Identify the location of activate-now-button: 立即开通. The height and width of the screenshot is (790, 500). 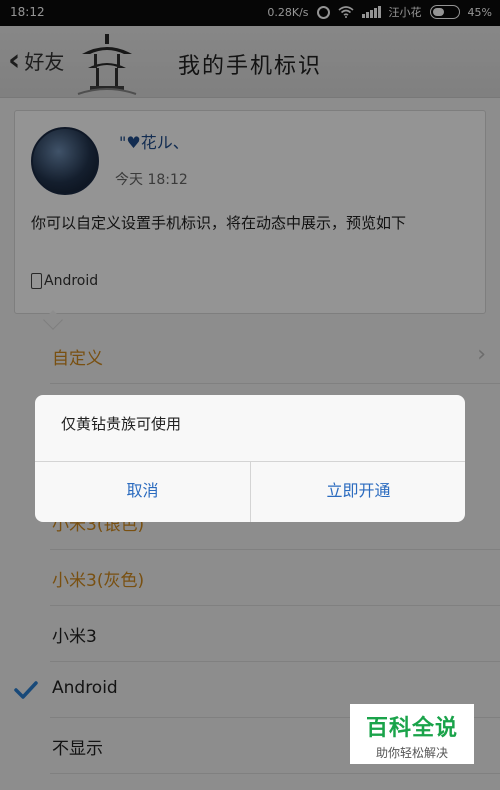
(358, 492).